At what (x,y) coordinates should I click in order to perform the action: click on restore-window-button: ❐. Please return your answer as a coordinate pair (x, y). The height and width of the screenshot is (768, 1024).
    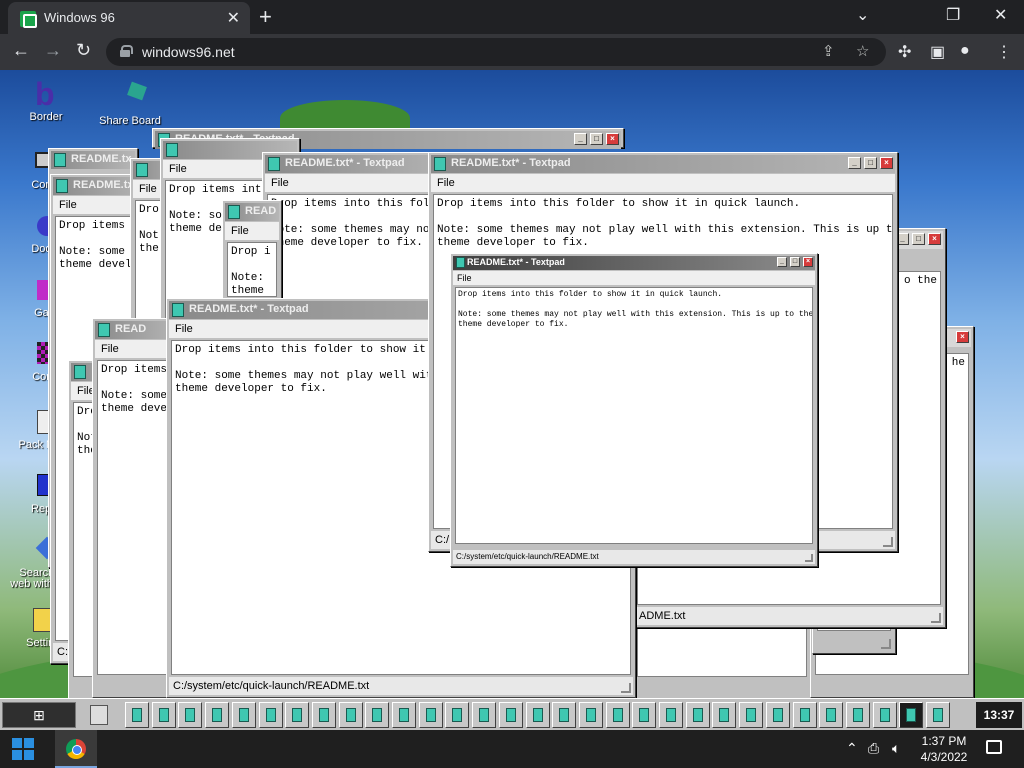
    Looking at the image, I should click on (953, 15).